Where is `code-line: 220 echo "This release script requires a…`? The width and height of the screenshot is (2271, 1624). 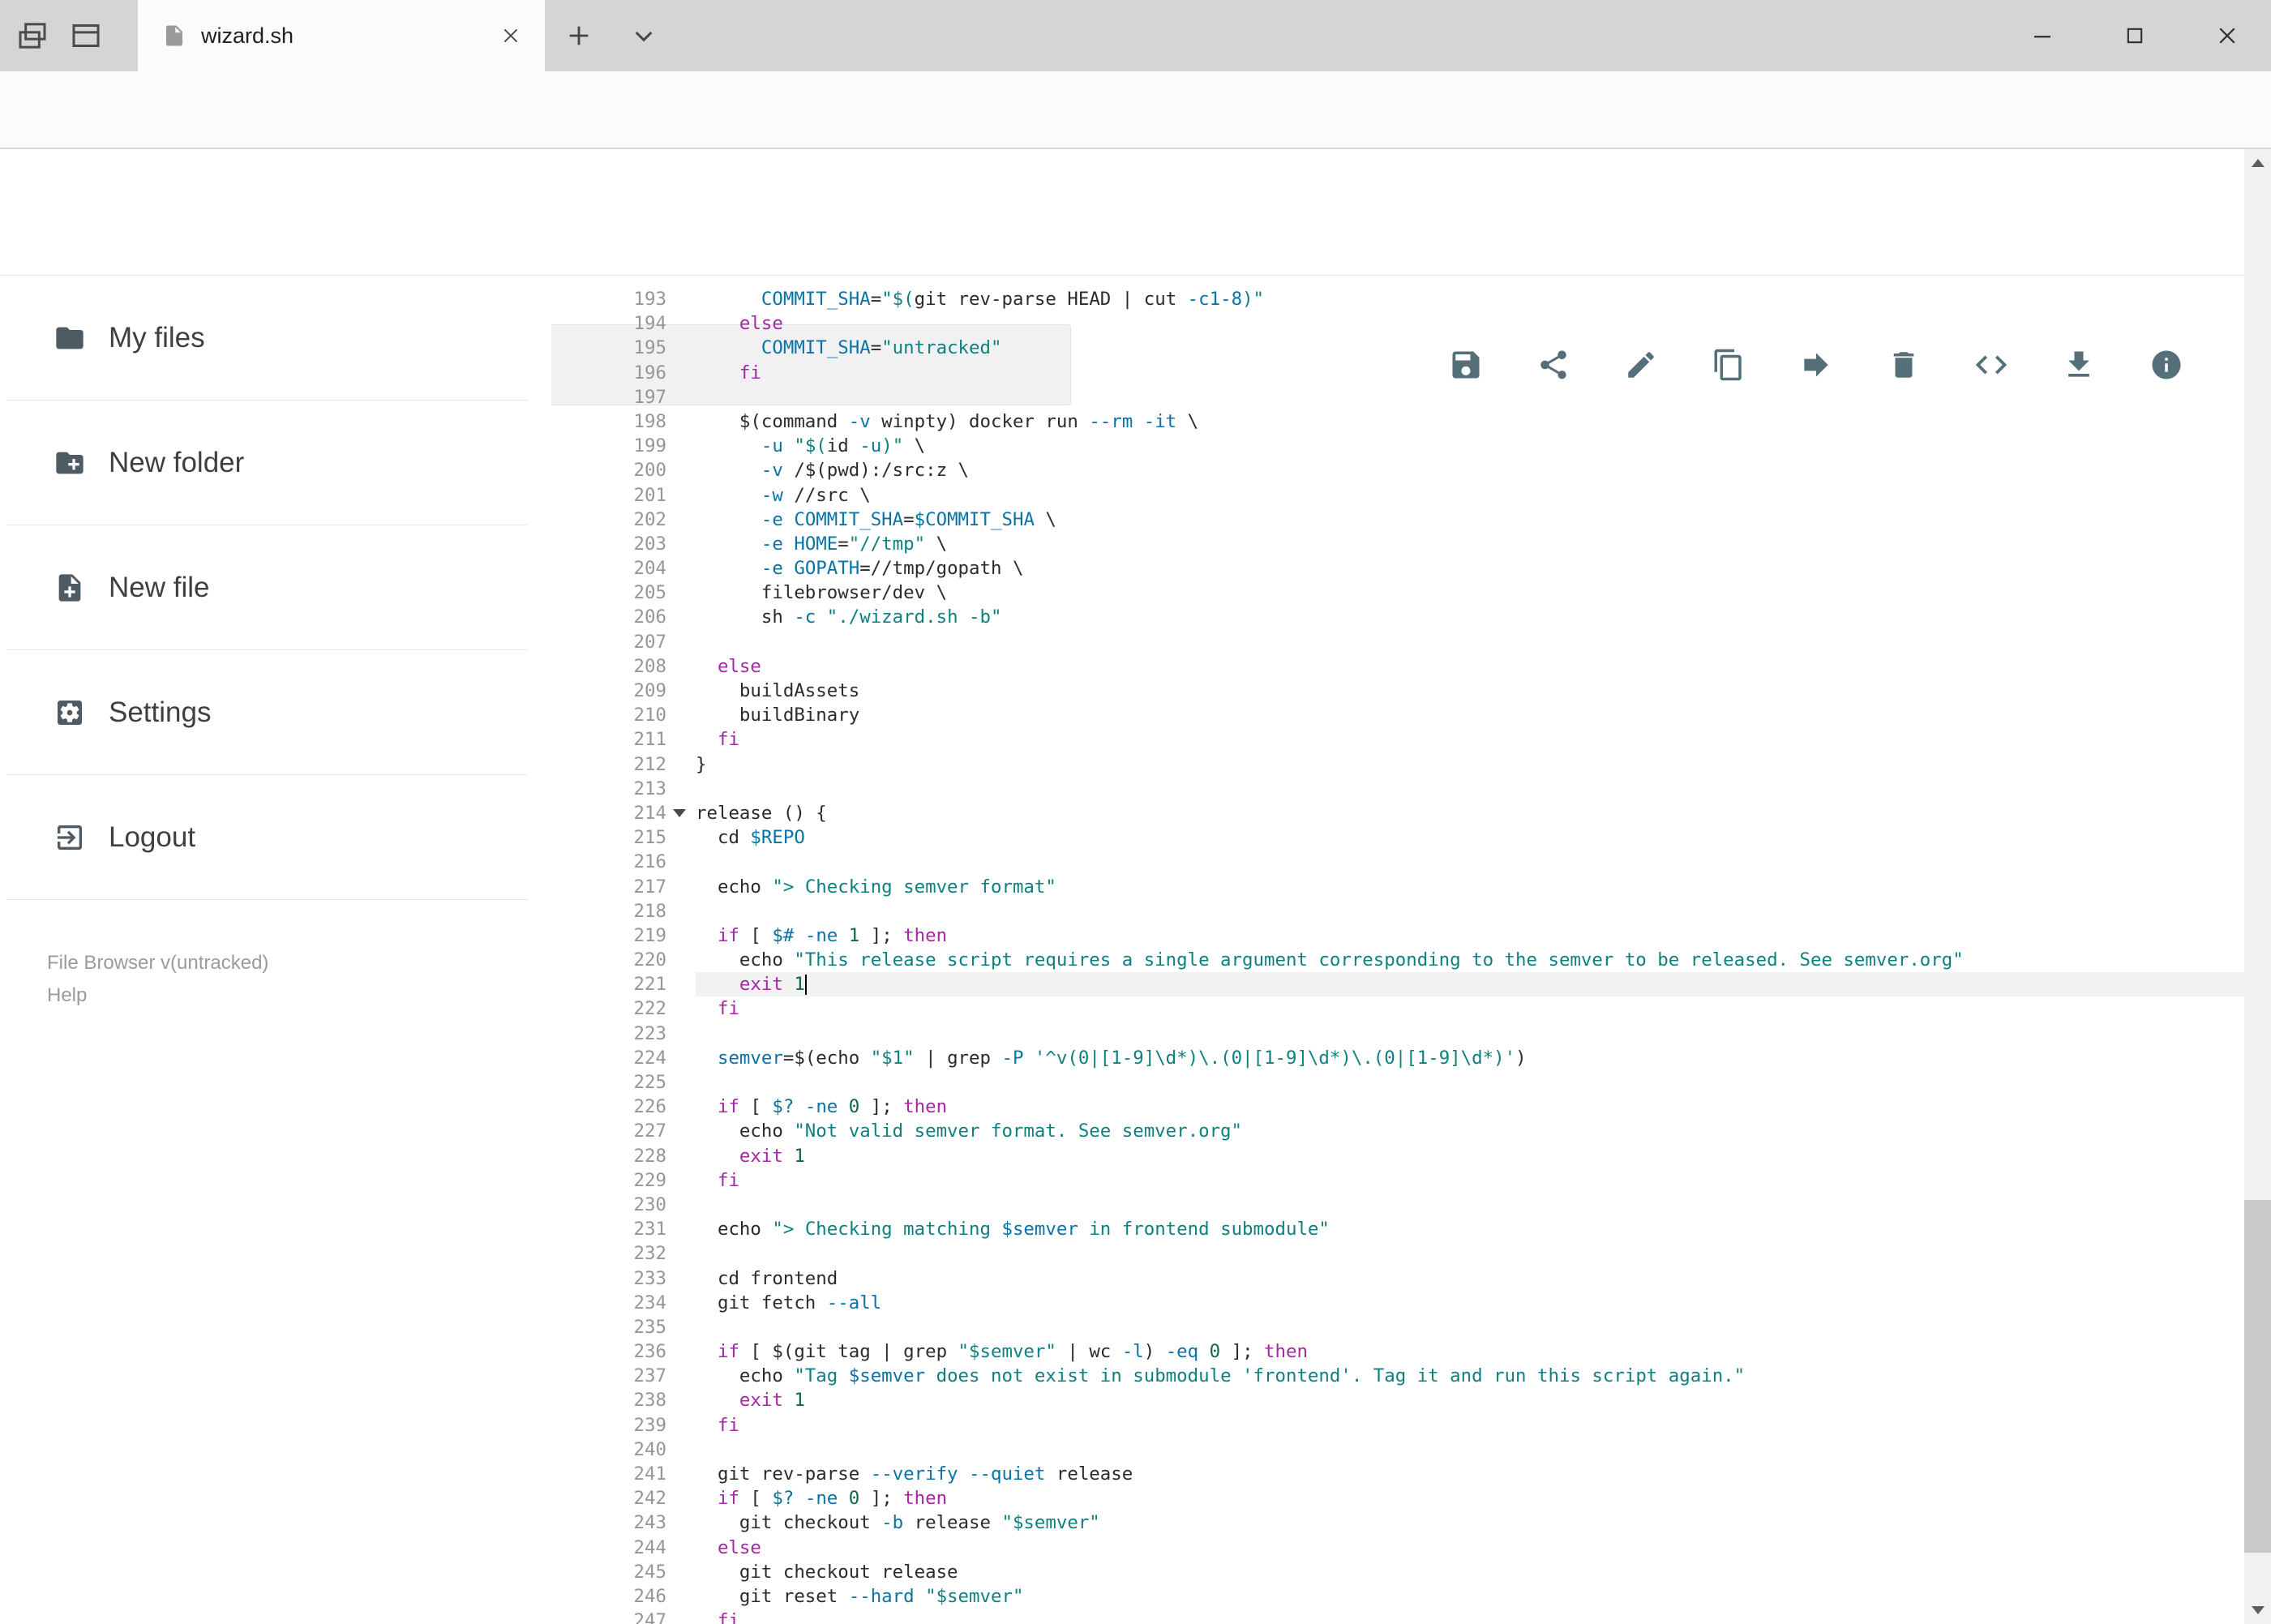
code-line: 220 echo "This release script requires a… is located at coordinates (1398, 960).